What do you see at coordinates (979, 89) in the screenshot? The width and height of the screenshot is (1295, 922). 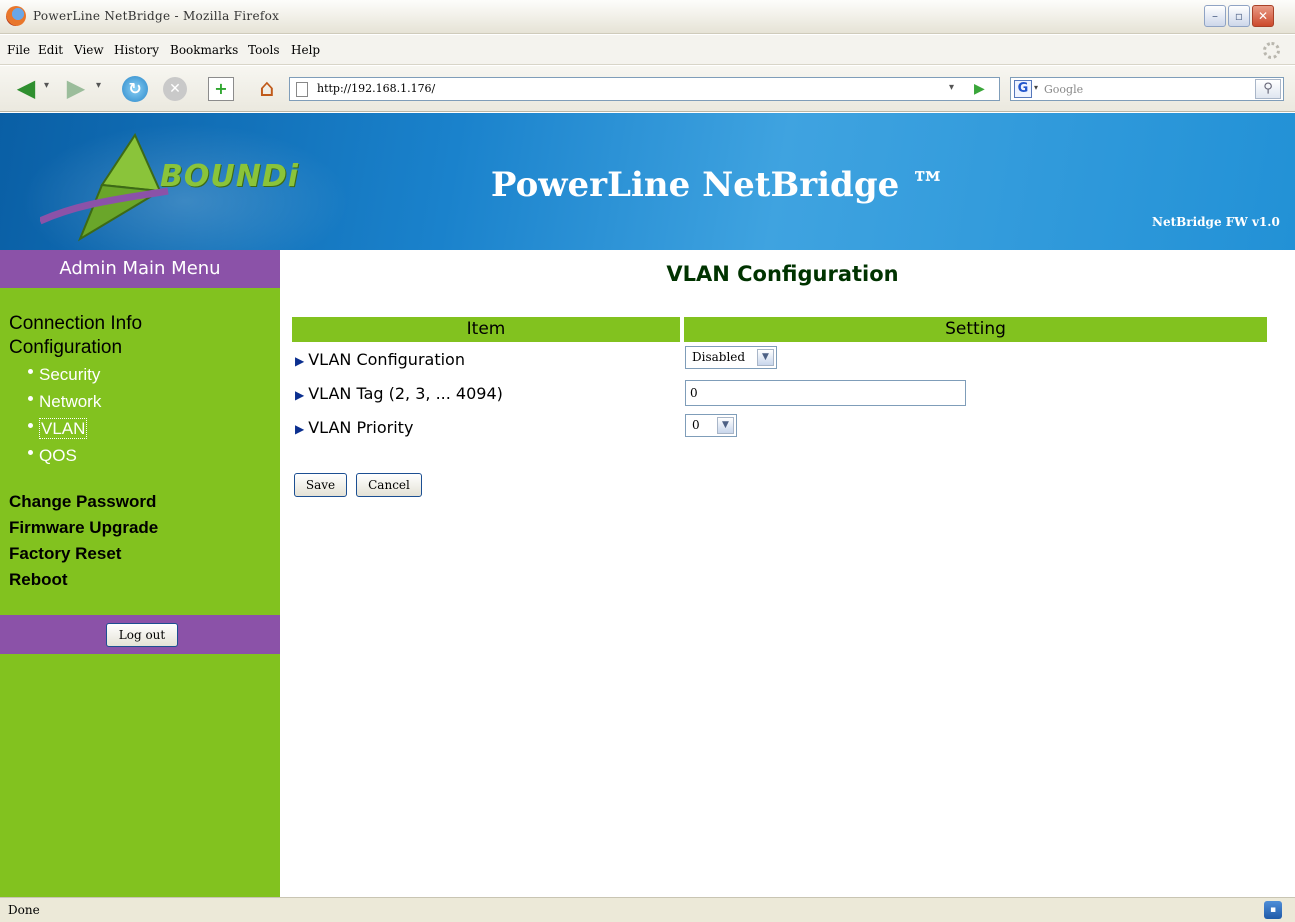 I see `go-arrow-icon: ▶` at bounding box center [979, 89].